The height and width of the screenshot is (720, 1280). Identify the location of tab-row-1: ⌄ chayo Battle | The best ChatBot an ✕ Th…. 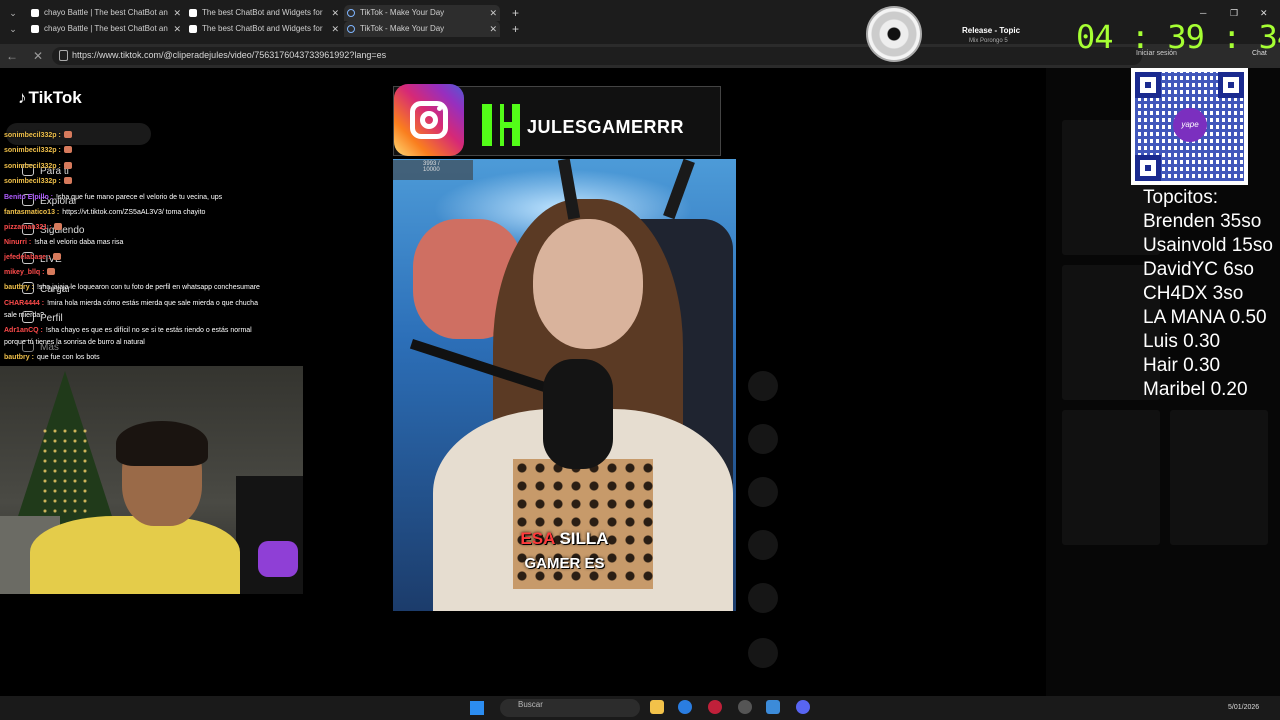
(270, 13).